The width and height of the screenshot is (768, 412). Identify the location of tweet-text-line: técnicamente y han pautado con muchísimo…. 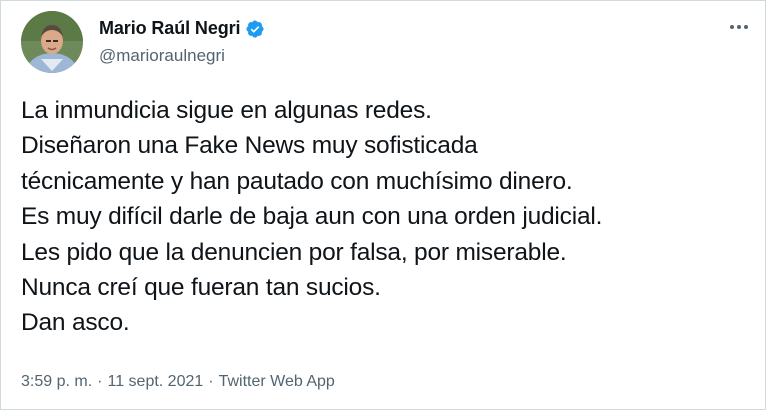
(297, 181).